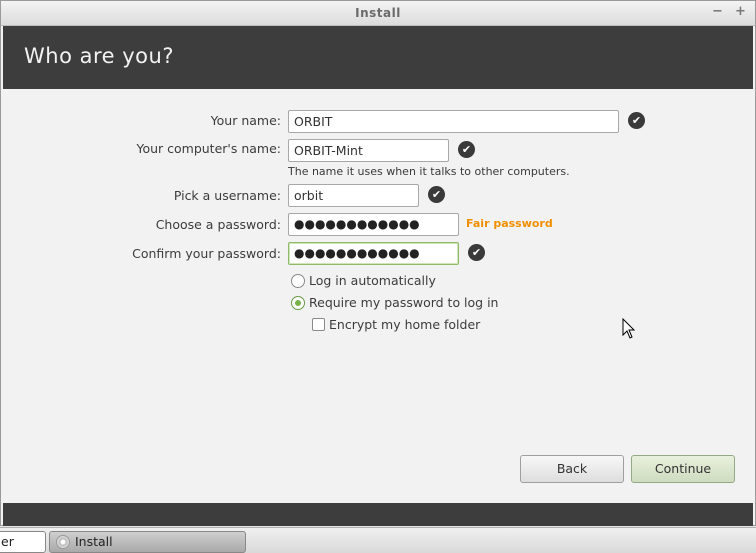 The image size is (756, 553). What do you see at coordinates (436, 194) in the screenshot?
I see `username-valid-check-icon: ✔` at bounding box center [436, 194].